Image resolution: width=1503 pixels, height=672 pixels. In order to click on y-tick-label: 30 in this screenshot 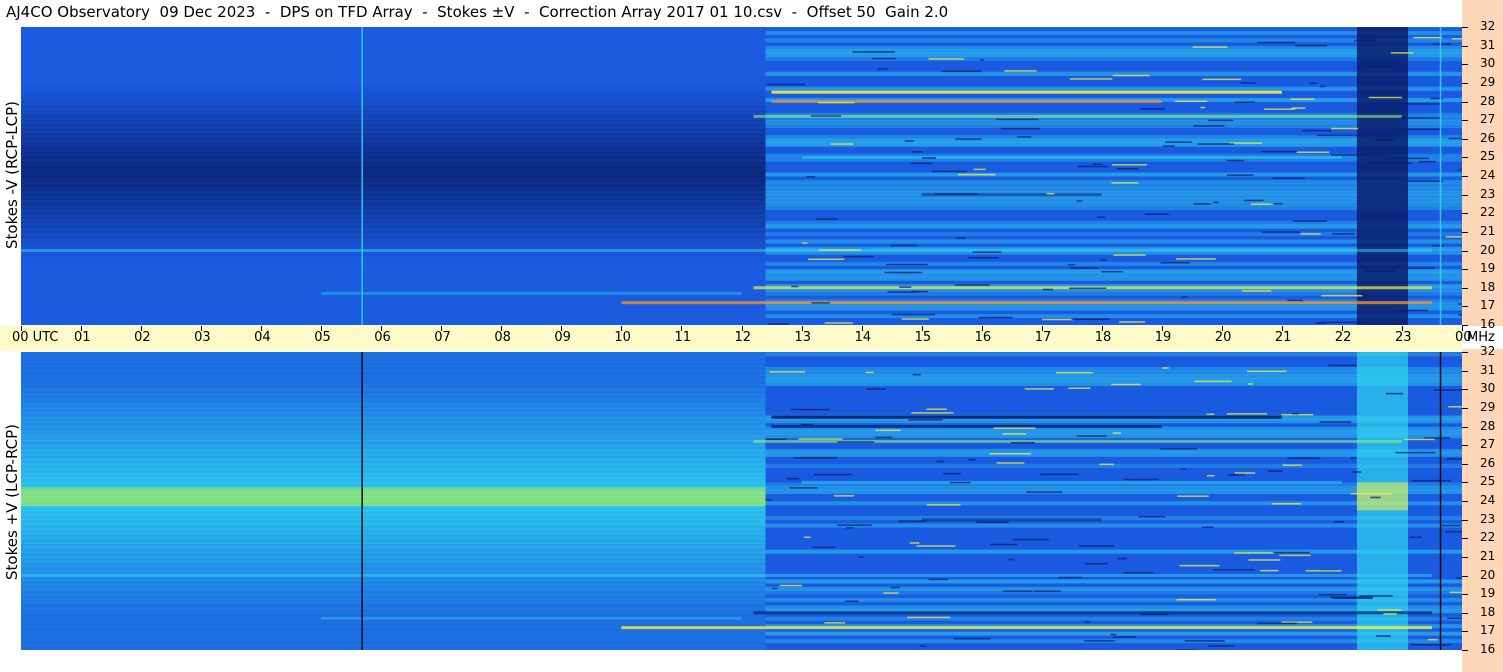, I will do `click(1488, 388)`.